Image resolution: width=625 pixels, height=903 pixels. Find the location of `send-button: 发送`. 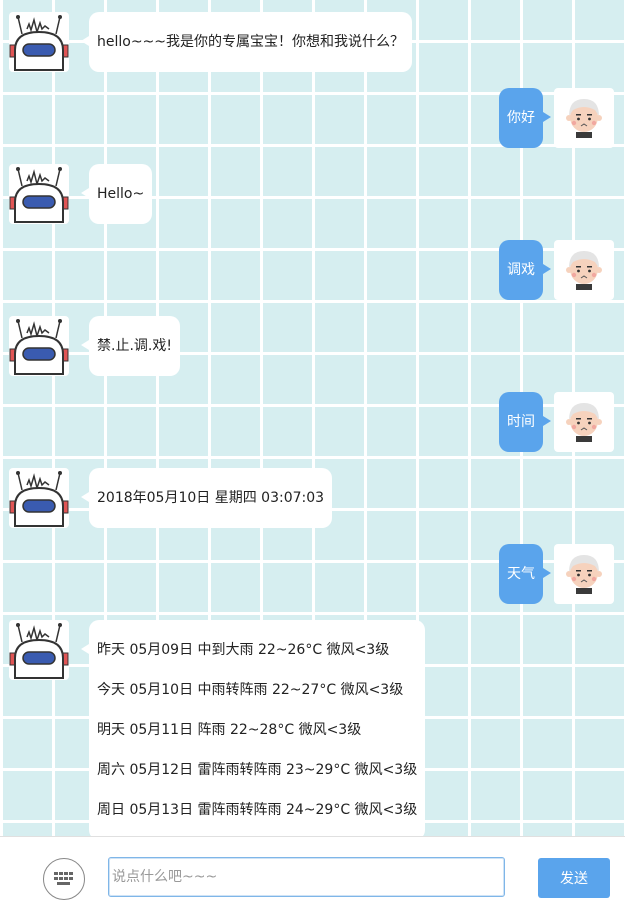

send-button: 发送 is located at coordinates (574, 878).